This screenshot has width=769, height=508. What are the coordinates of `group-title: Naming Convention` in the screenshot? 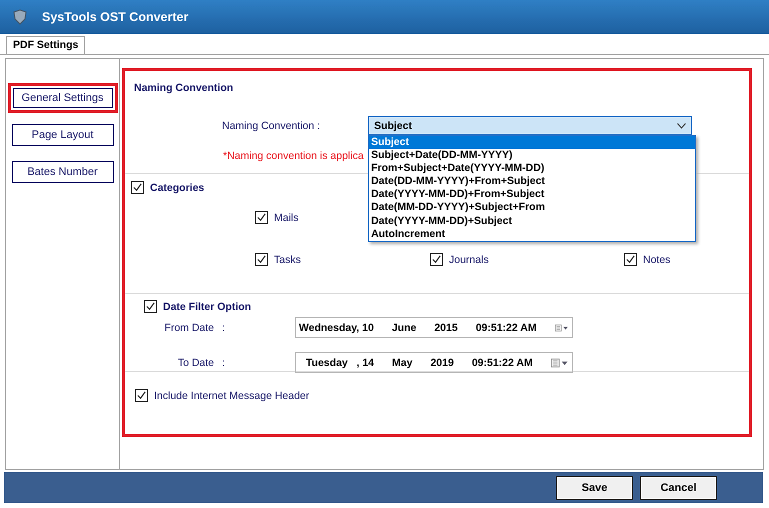 It's located at (184, 88).